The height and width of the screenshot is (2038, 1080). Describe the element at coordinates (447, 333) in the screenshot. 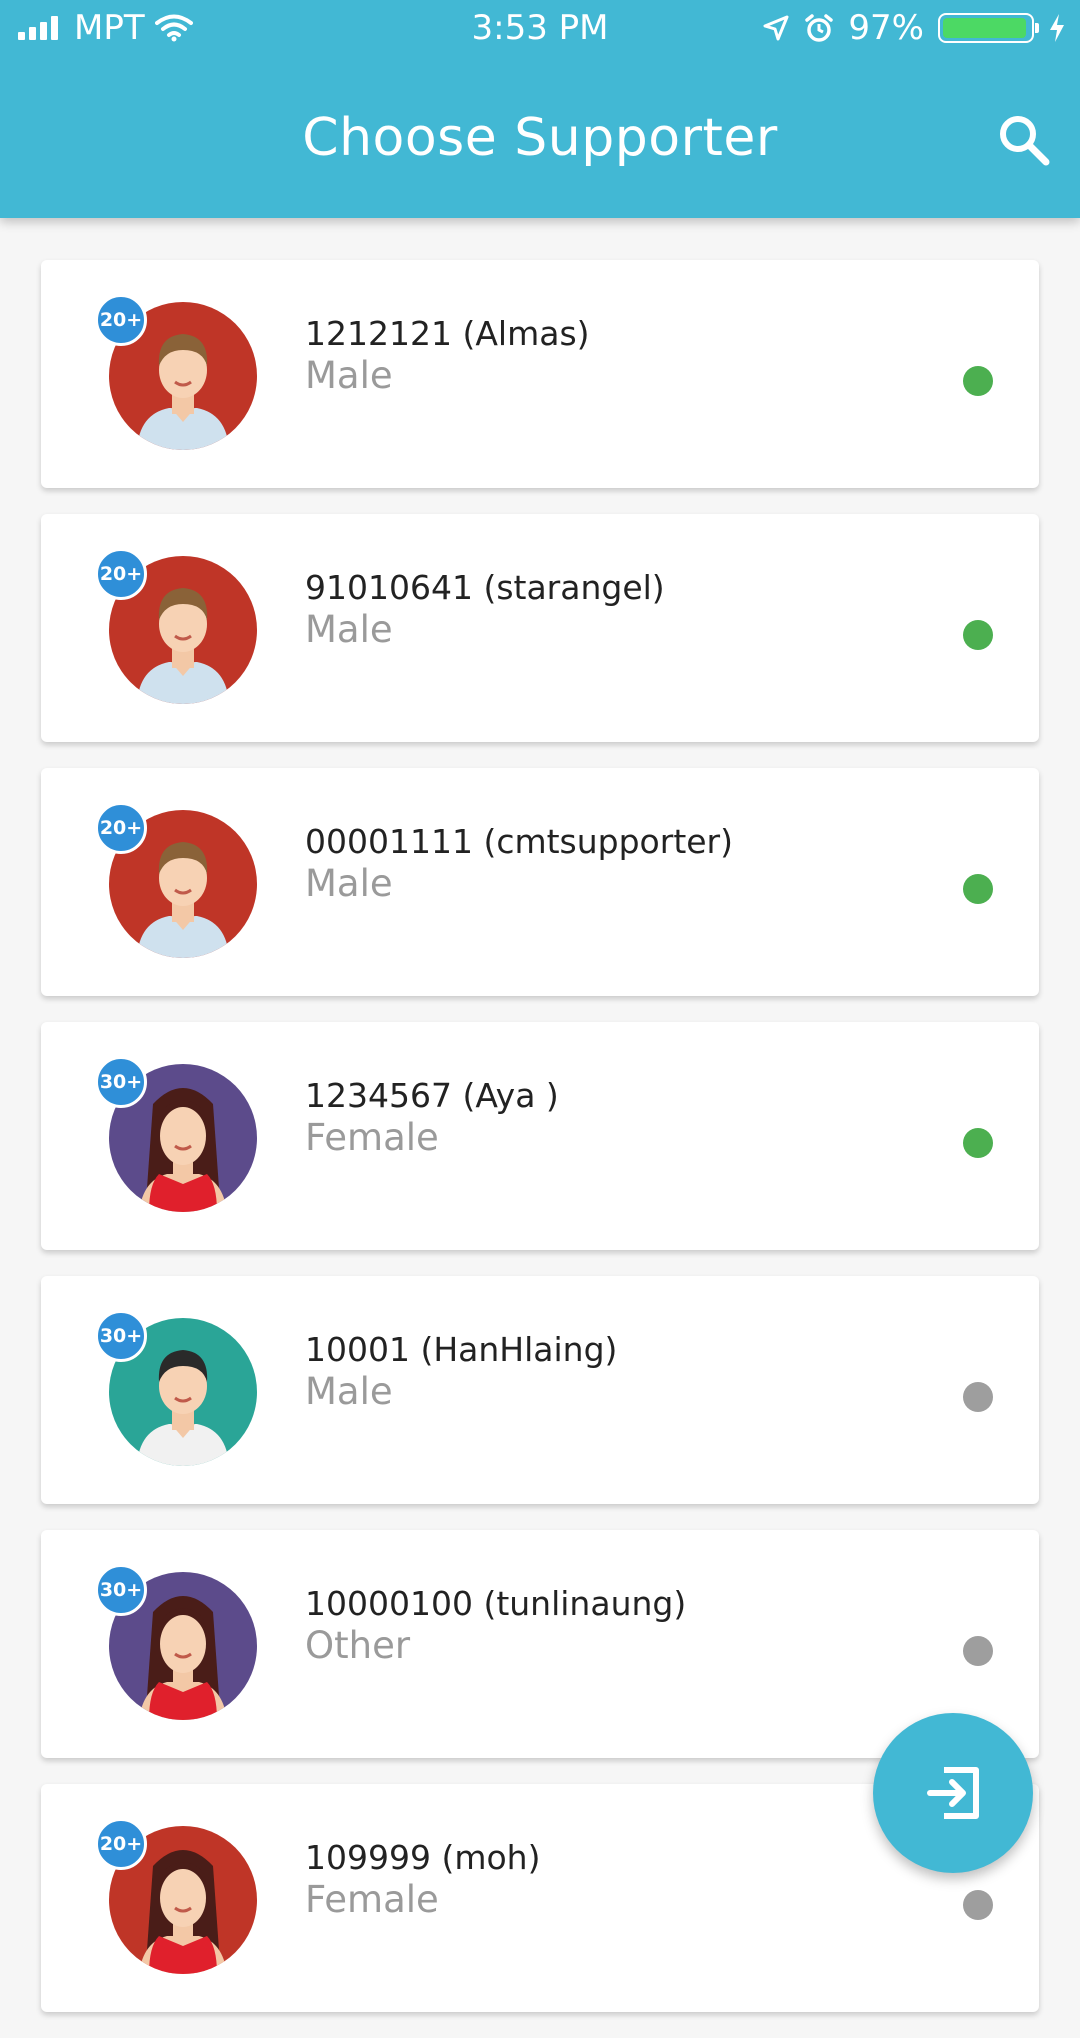

I see `supporter-name: 1212121 (Almas)` at that location.